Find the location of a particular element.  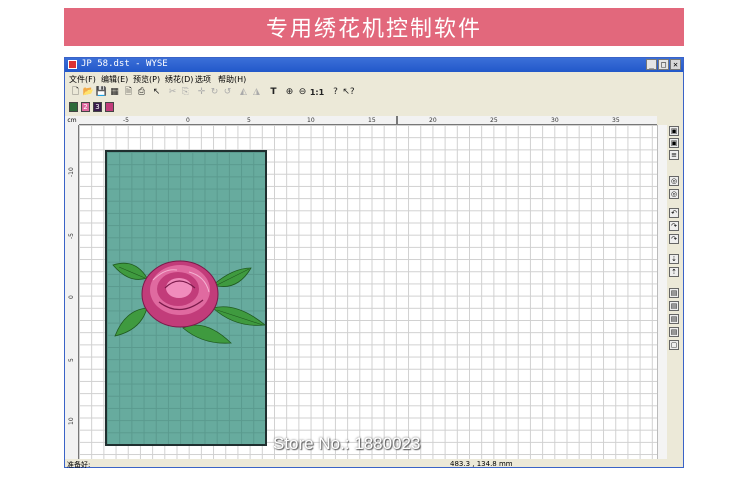

horizontal-ruler: -5 0 5 10 15 20 25 30 35 is located at coordinates (368, 120).